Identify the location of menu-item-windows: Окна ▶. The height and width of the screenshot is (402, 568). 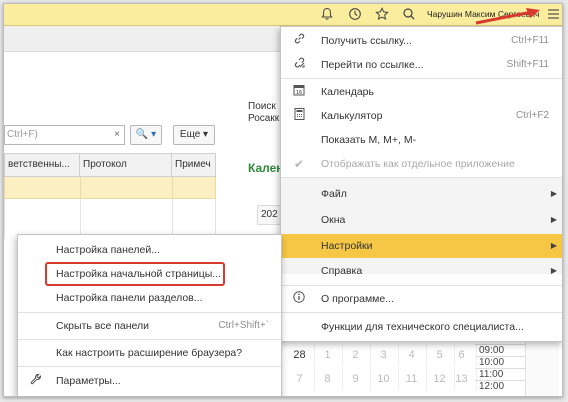
(421, 220).